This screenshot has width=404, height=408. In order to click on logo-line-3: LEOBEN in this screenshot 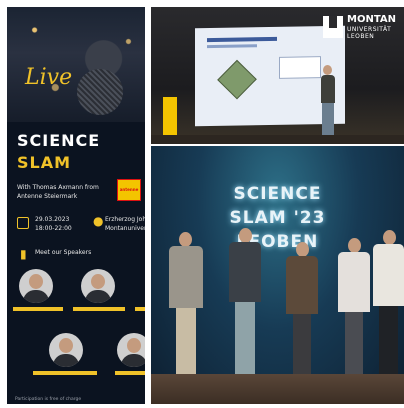, I will do `click(361, 36)`.